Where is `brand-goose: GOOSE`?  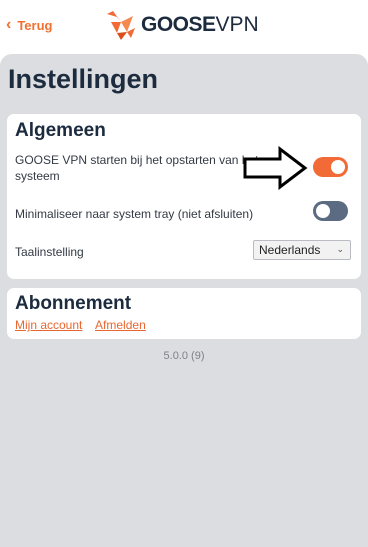 brand-goose: GOOSE is located at coordinates (178, 24).